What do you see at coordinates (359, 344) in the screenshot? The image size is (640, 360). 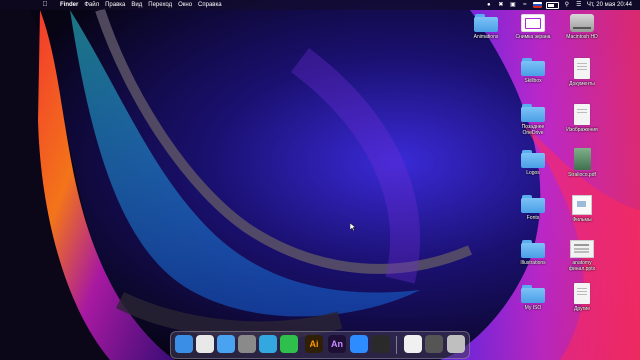 I see `zoom-icon` at bounding box center [359, 344].